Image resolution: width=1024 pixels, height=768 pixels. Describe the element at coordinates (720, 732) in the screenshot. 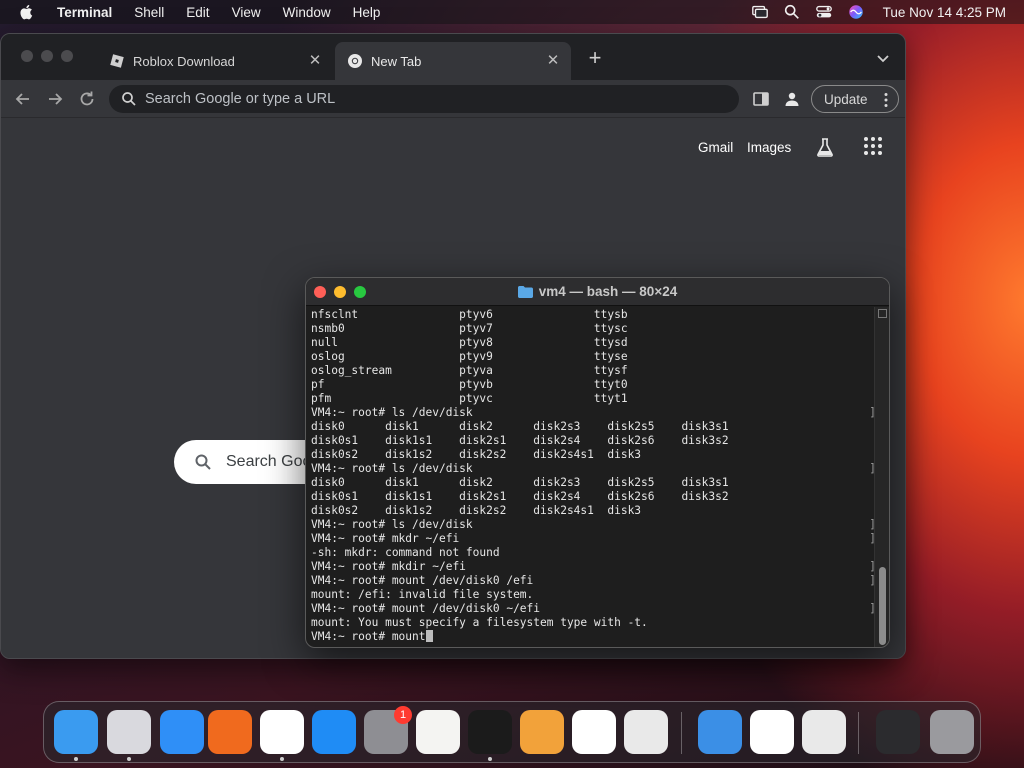

I see `dock-weather-icon` at that location.